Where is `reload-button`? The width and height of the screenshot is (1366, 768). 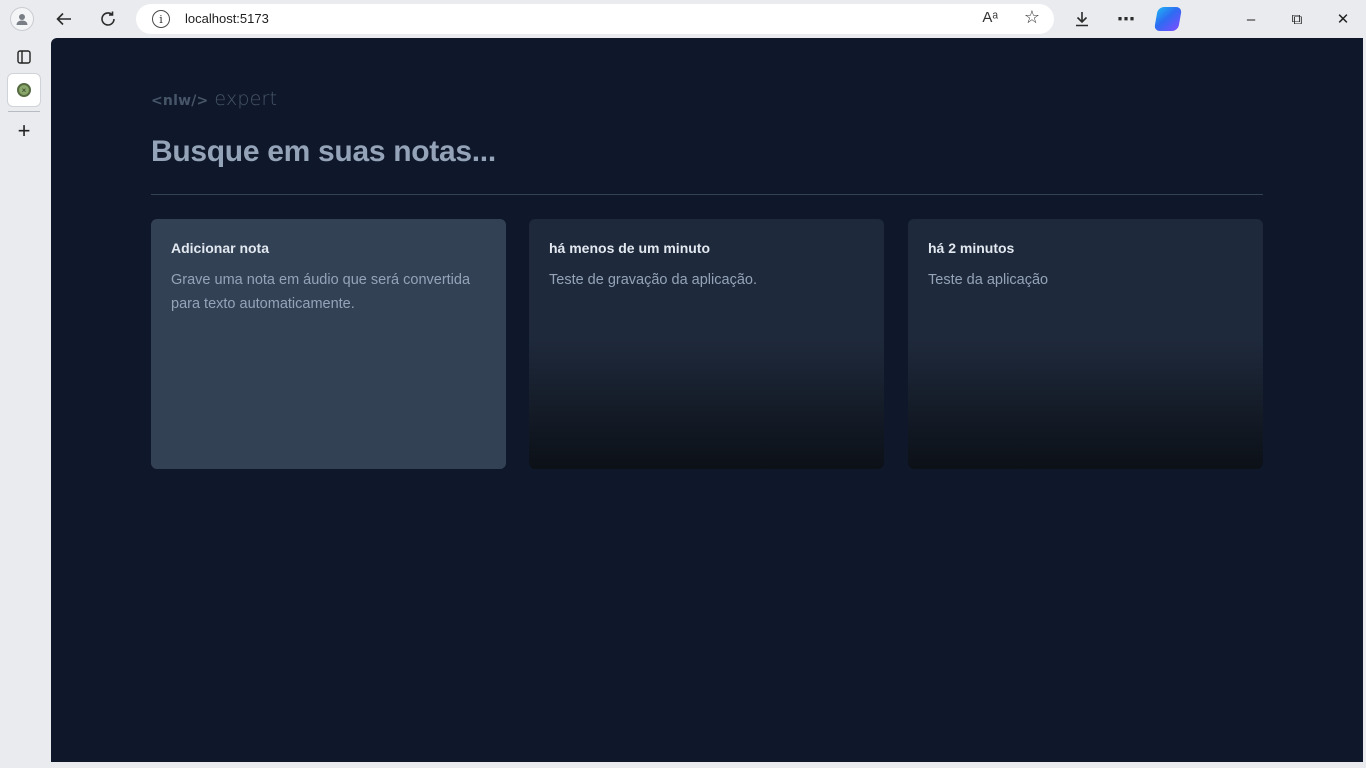
reload-button is located at coordinates (108, 19).